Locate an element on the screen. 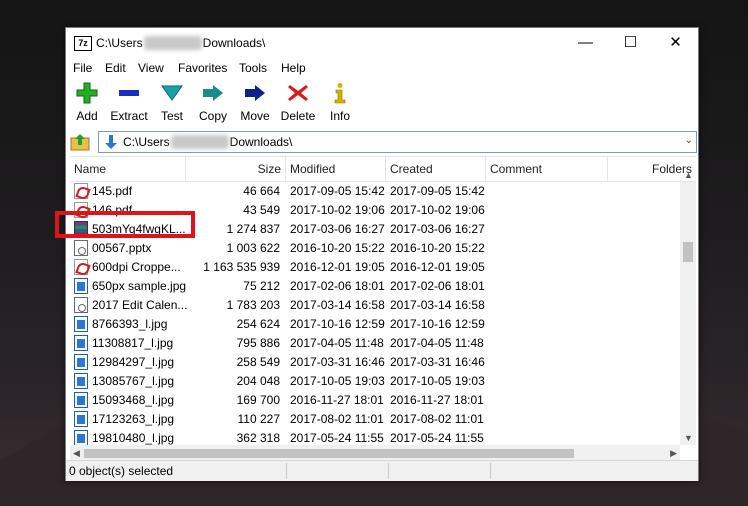 The width and height of the screenshot is (748, 506). file-created: 2016-12-01 19:05 is located at coordinates (437, 267).